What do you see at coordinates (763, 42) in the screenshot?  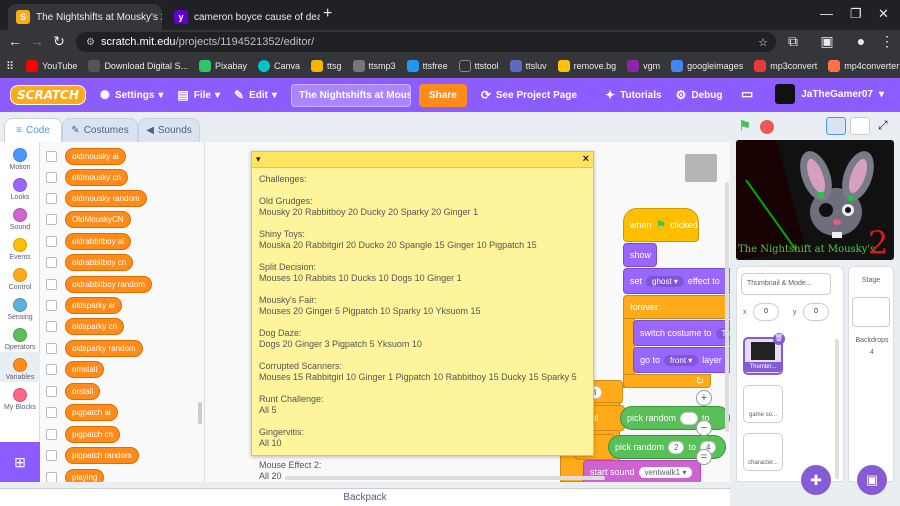 I see `bookmark-star-icon: ☆` at bounding box center [763, 42].